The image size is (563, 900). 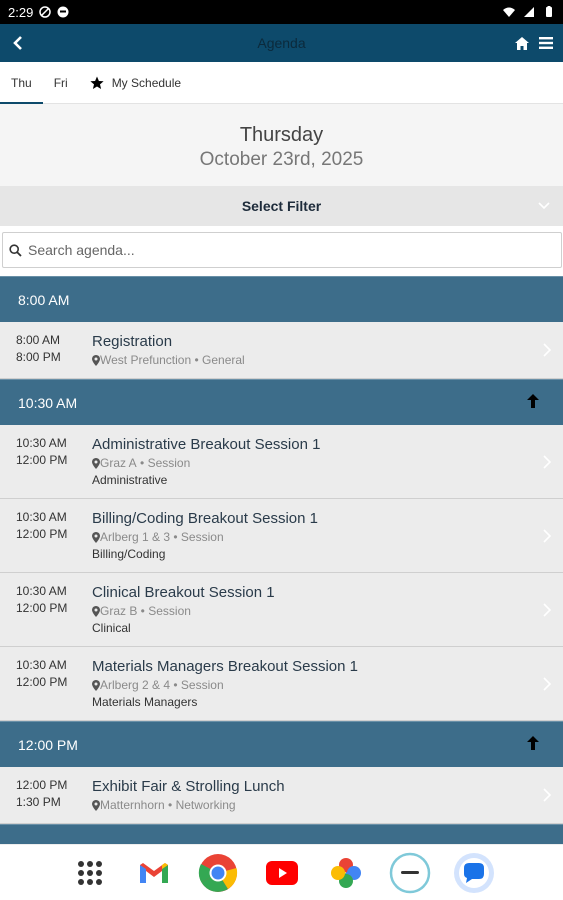 What do you see at coordinates (44, 299) in the screenshot?
I see `group-time: 8:00 AM` at bounding box center [44, 299].